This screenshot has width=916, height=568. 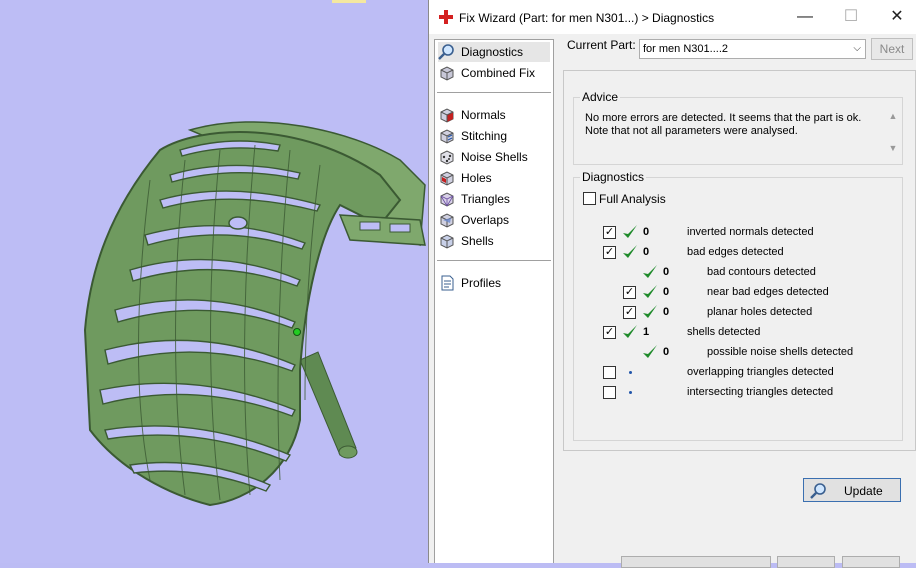 I want to click on maximize-button: ☐, so click(x=851, y=17).